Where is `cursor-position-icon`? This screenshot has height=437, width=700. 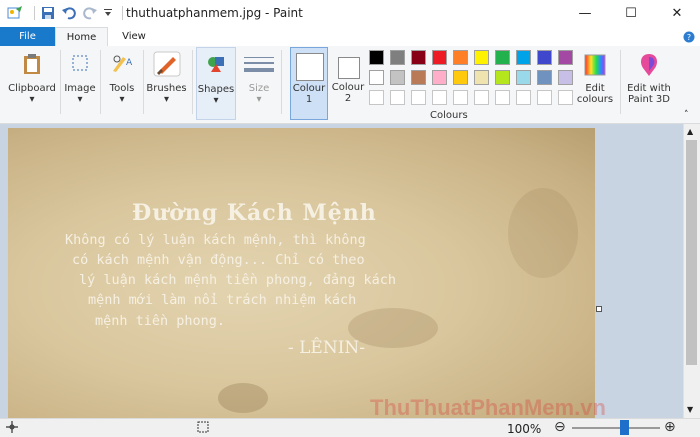
cursor-position-icon is located at coordinates (12, 428).